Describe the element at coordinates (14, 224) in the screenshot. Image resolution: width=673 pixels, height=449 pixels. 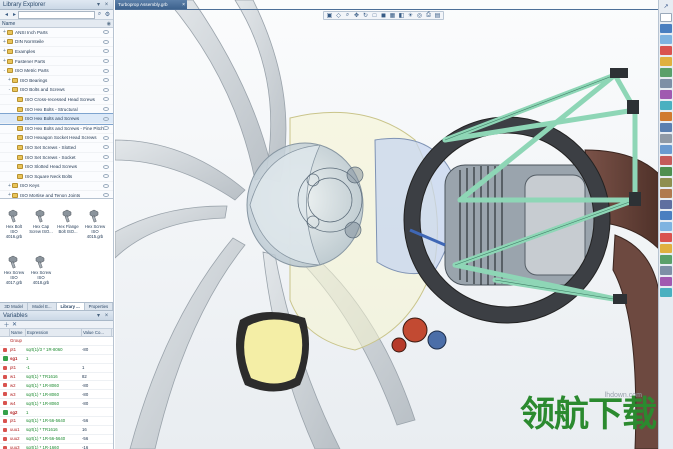
I see `part-tile: Hex Bolt ISO 4016.grb` at that location.